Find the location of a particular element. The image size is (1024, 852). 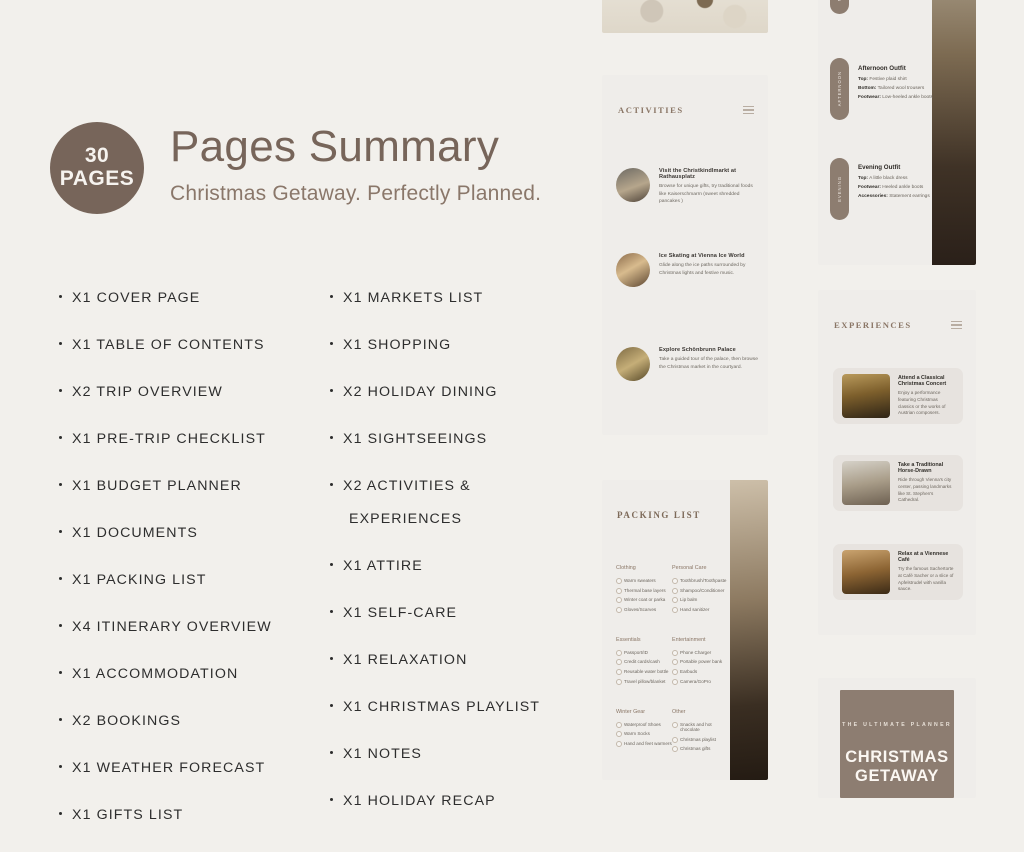

packing-item: Waterproof Shoes is located at coordinates (644, 724).